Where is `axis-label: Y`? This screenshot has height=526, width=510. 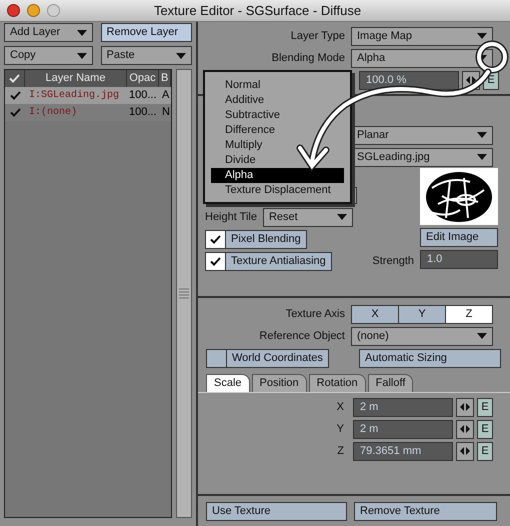
axis-label: Y is located at coordinates (340, 429).